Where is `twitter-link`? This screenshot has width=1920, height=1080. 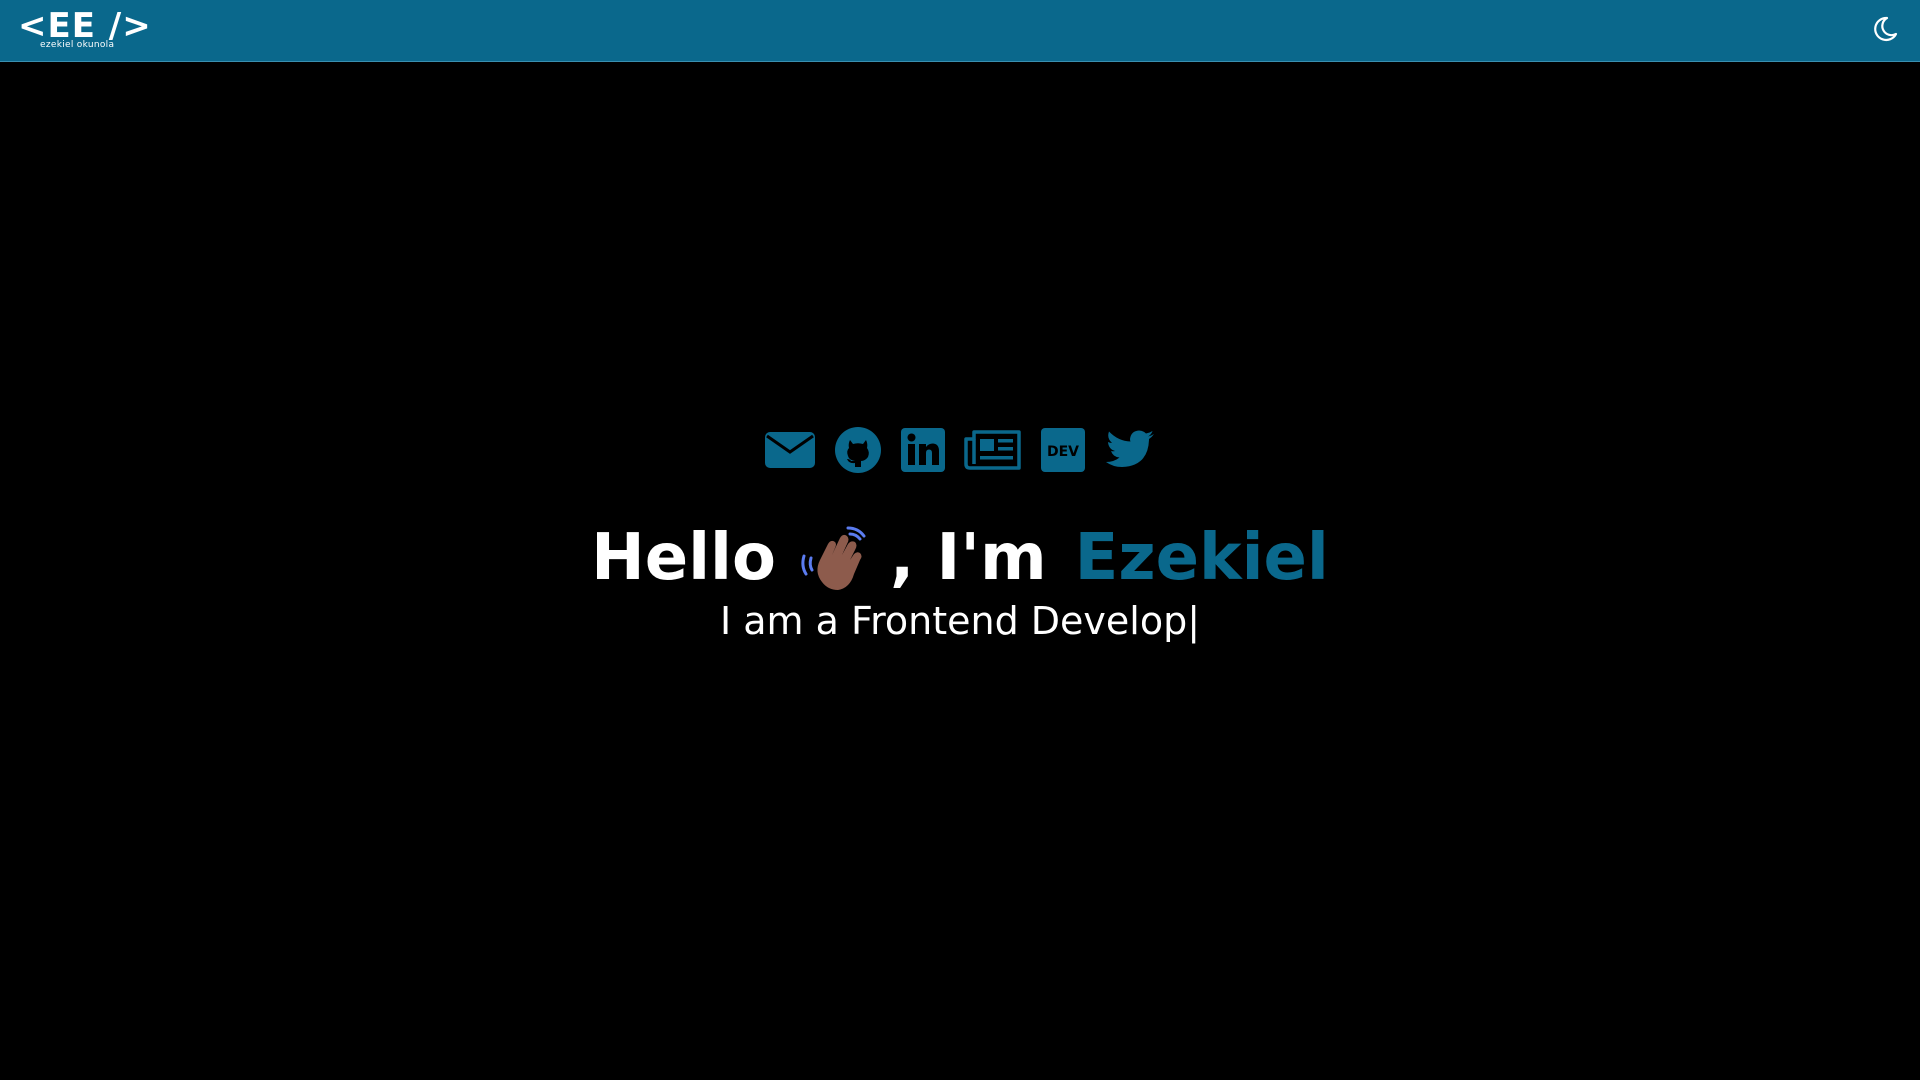 twitter-link is located at coordinates (1130, 450).